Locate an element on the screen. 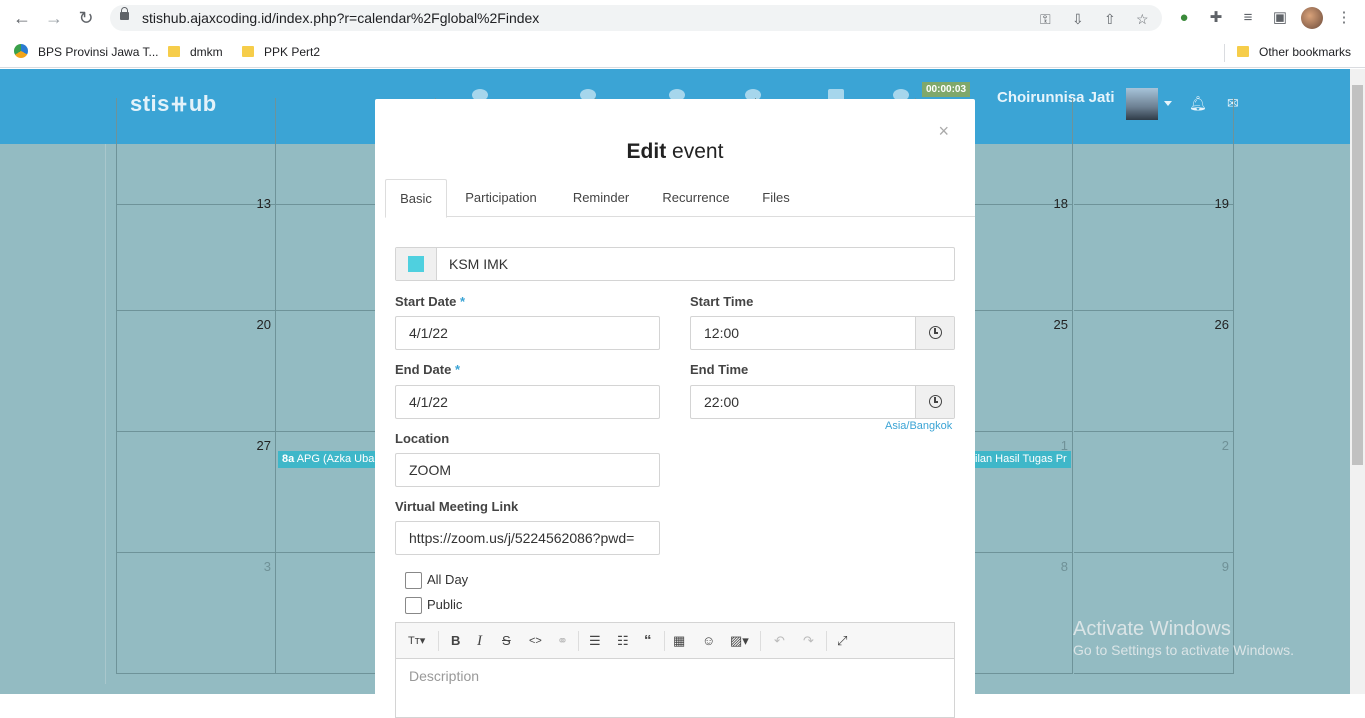 The image size is (1365, 718). back-icon: ← is located at coordinates (22, 18).